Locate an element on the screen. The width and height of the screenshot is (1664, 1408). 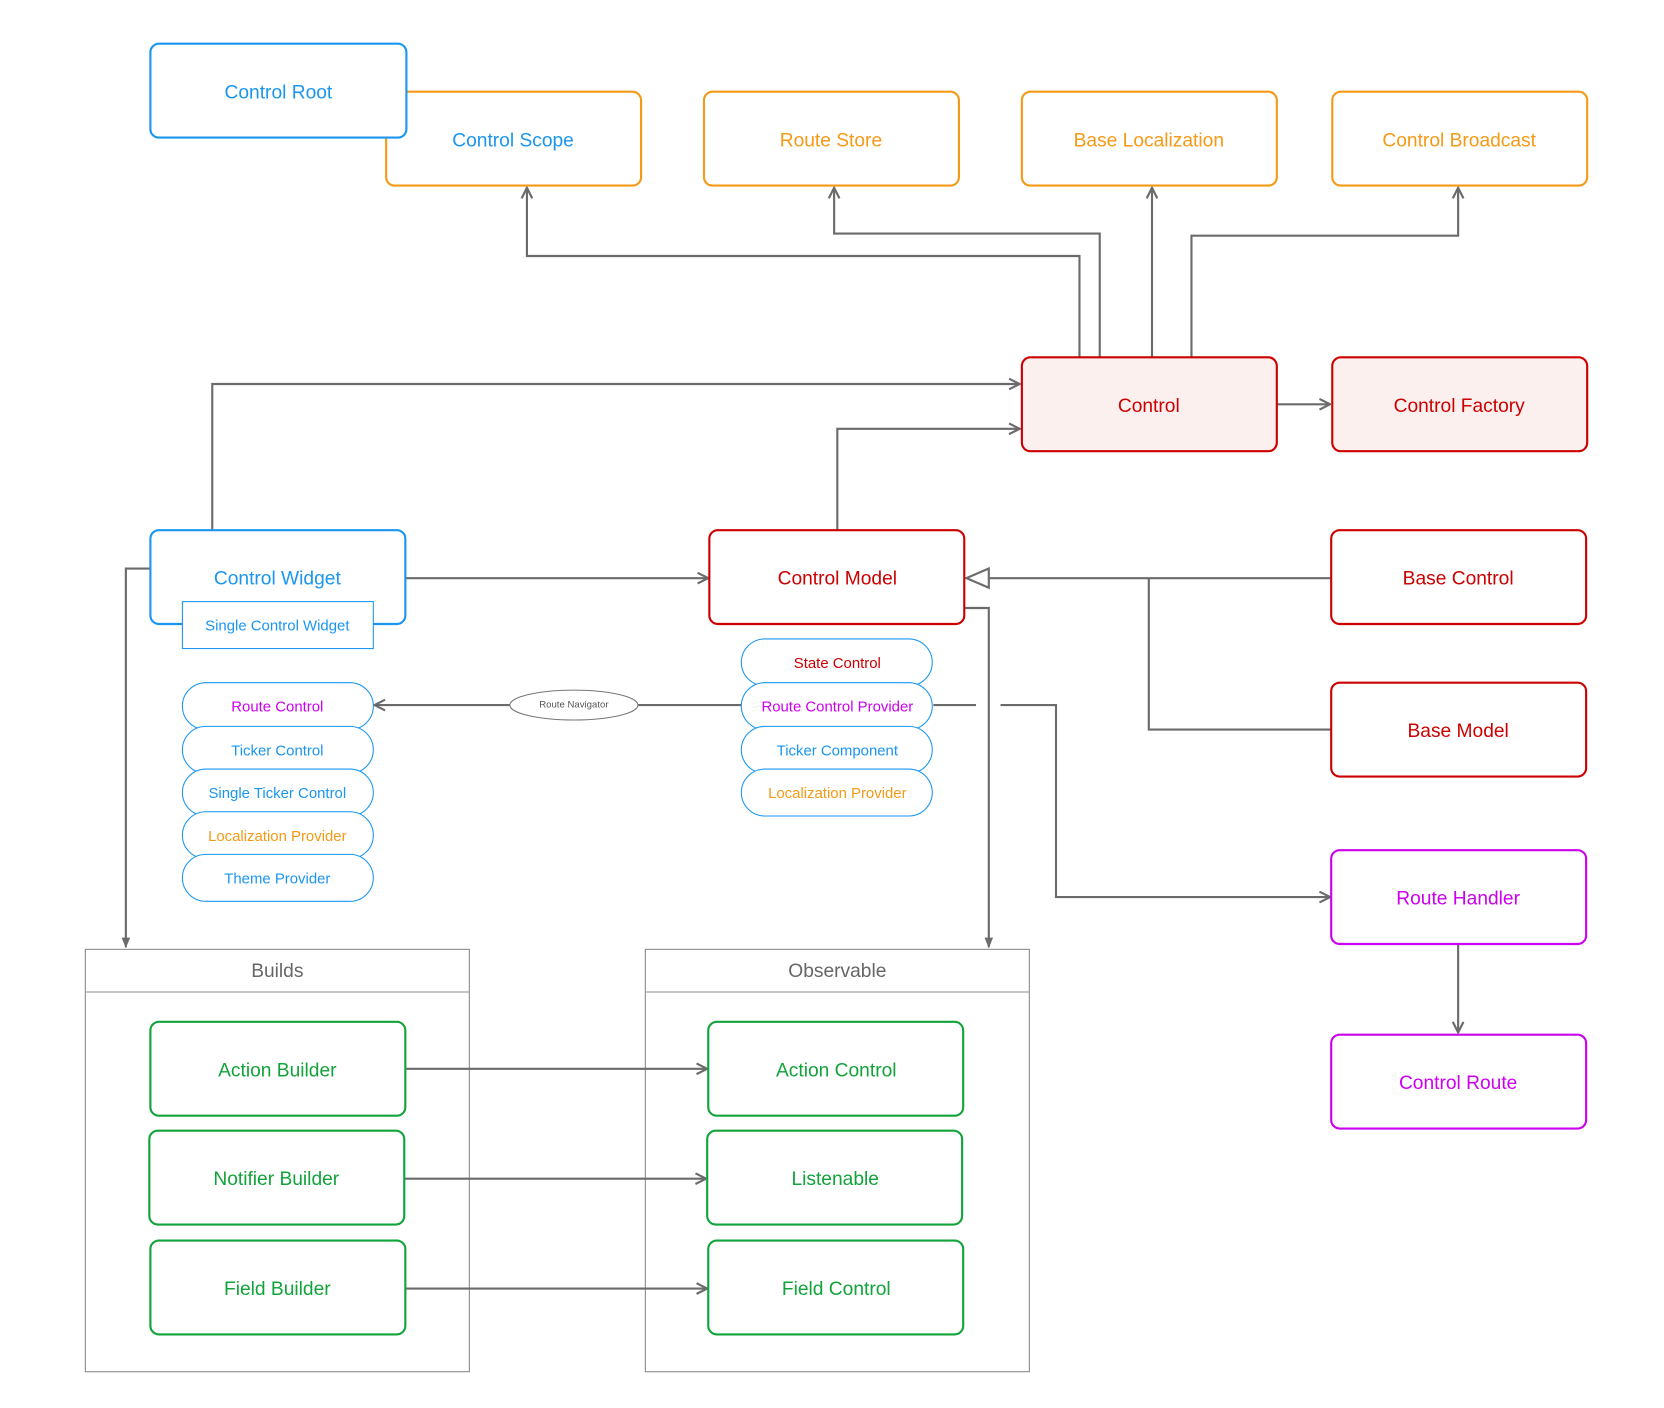
svg-text: Control Model is located at coordinates (837, 579).